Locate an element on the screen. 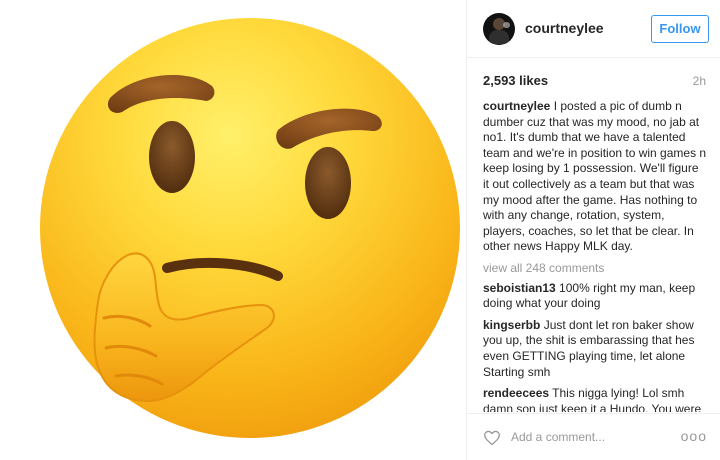 This screenshot has height=460, width=720. comment-username: rendeecees is located at coordinates (516, 393).